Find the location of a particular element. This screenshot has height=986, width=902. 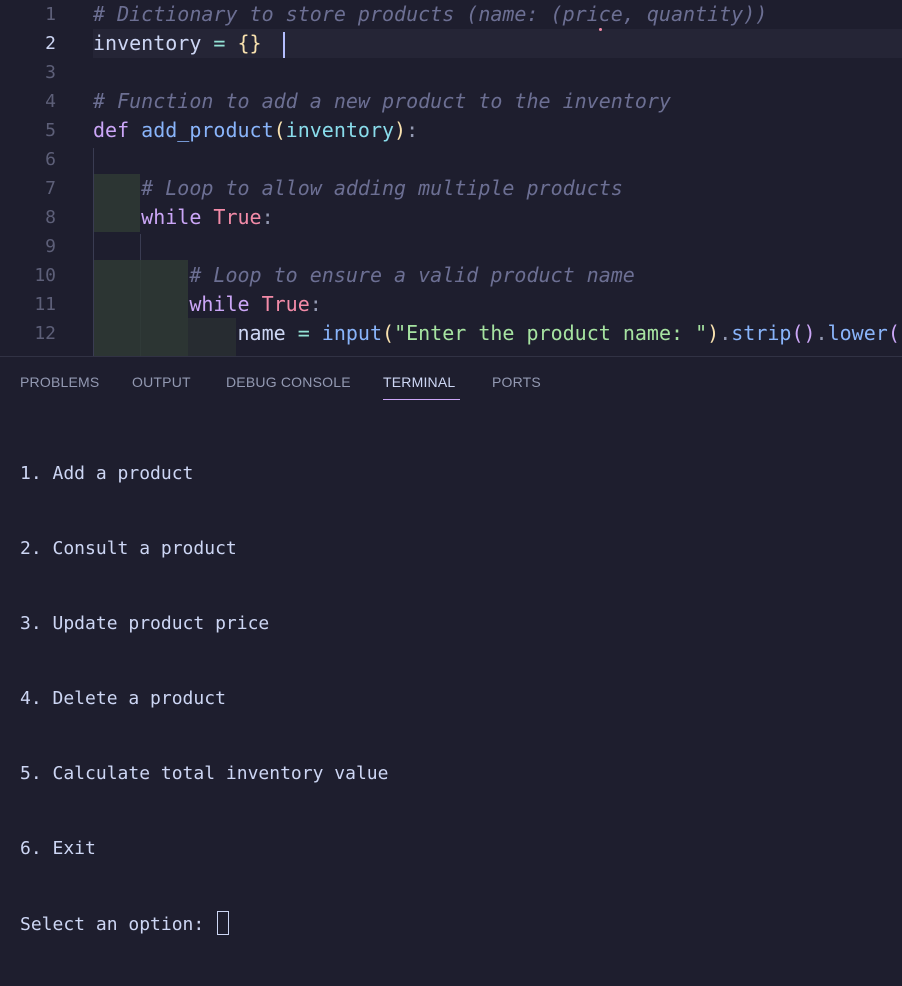

line-number: 5 is located at coordinates (50, 130).